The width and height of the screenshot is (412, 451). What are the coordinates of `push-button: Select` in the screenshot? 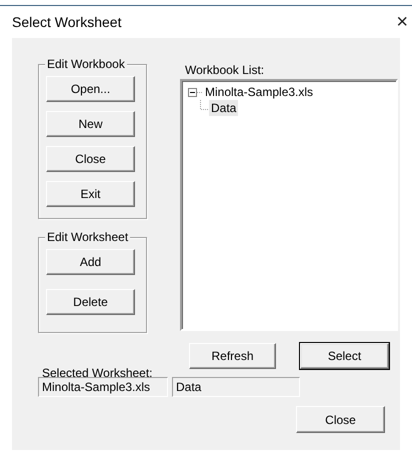 It's located at (344, 356).